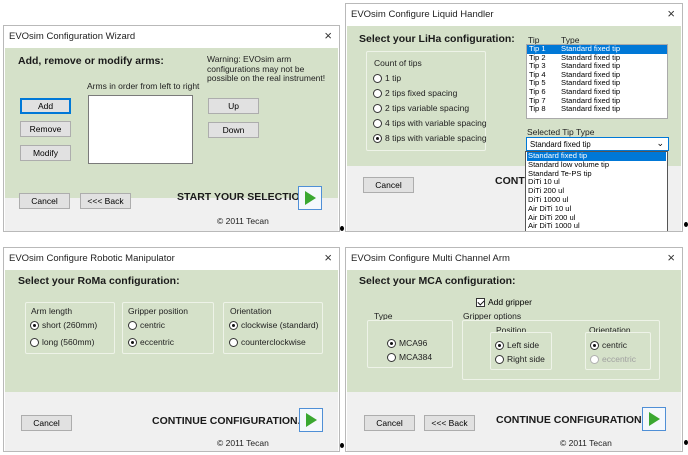  I want to click on orientation-option: counterclockwise, so click(267, 342).